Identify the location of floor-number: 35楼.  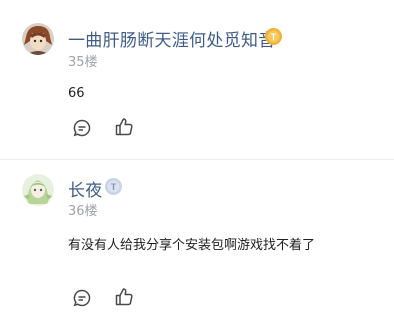
(83, 62).